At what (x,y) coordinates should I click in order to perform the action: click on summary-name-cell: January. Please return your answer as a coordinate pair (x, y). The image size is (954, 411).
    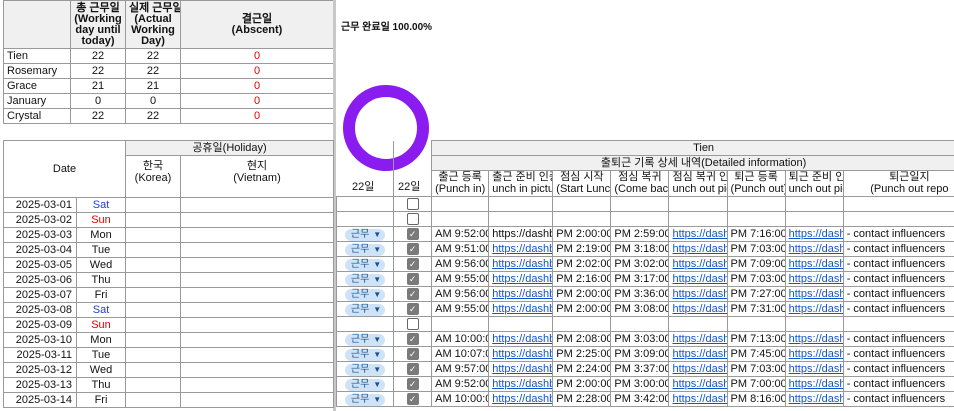
    Looking at the image, I should click on (37, 101).